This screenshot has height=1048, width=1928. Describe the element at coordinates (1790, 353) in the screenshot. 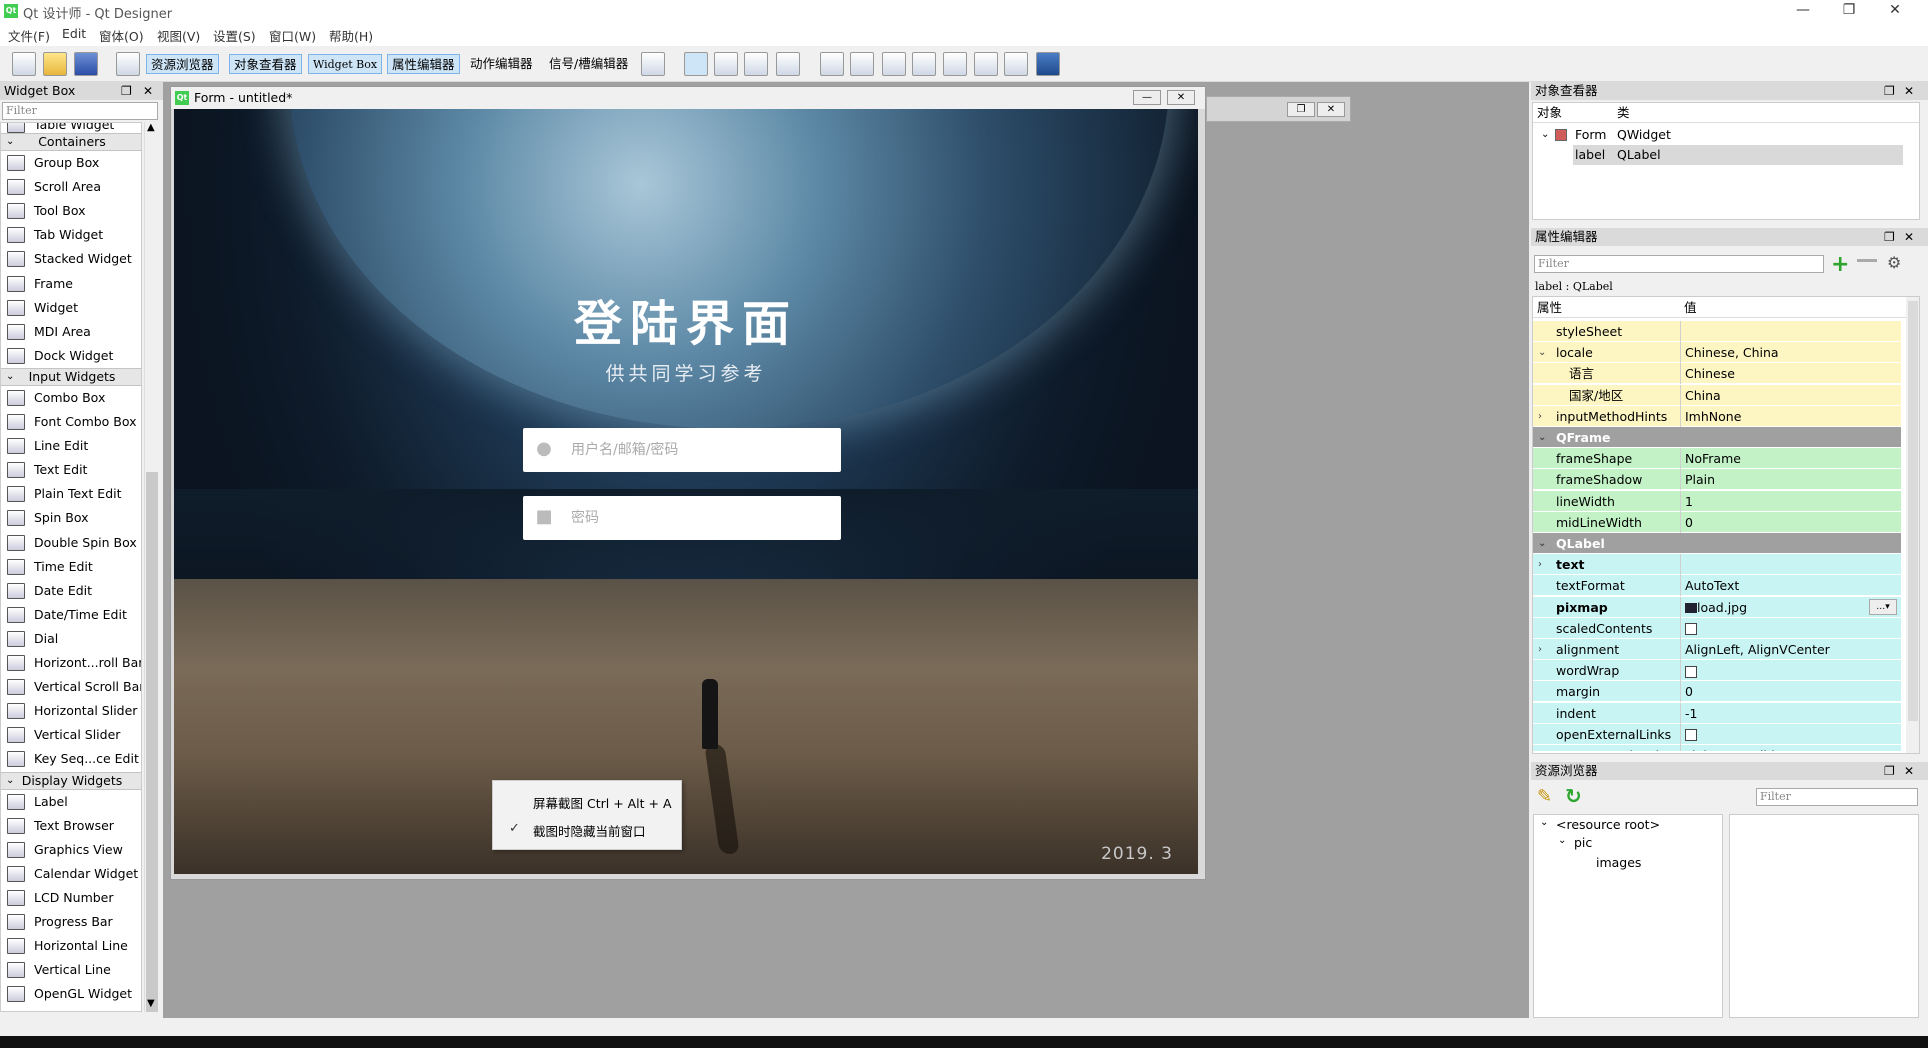

I see `property-value: Chinese, China` at that location.